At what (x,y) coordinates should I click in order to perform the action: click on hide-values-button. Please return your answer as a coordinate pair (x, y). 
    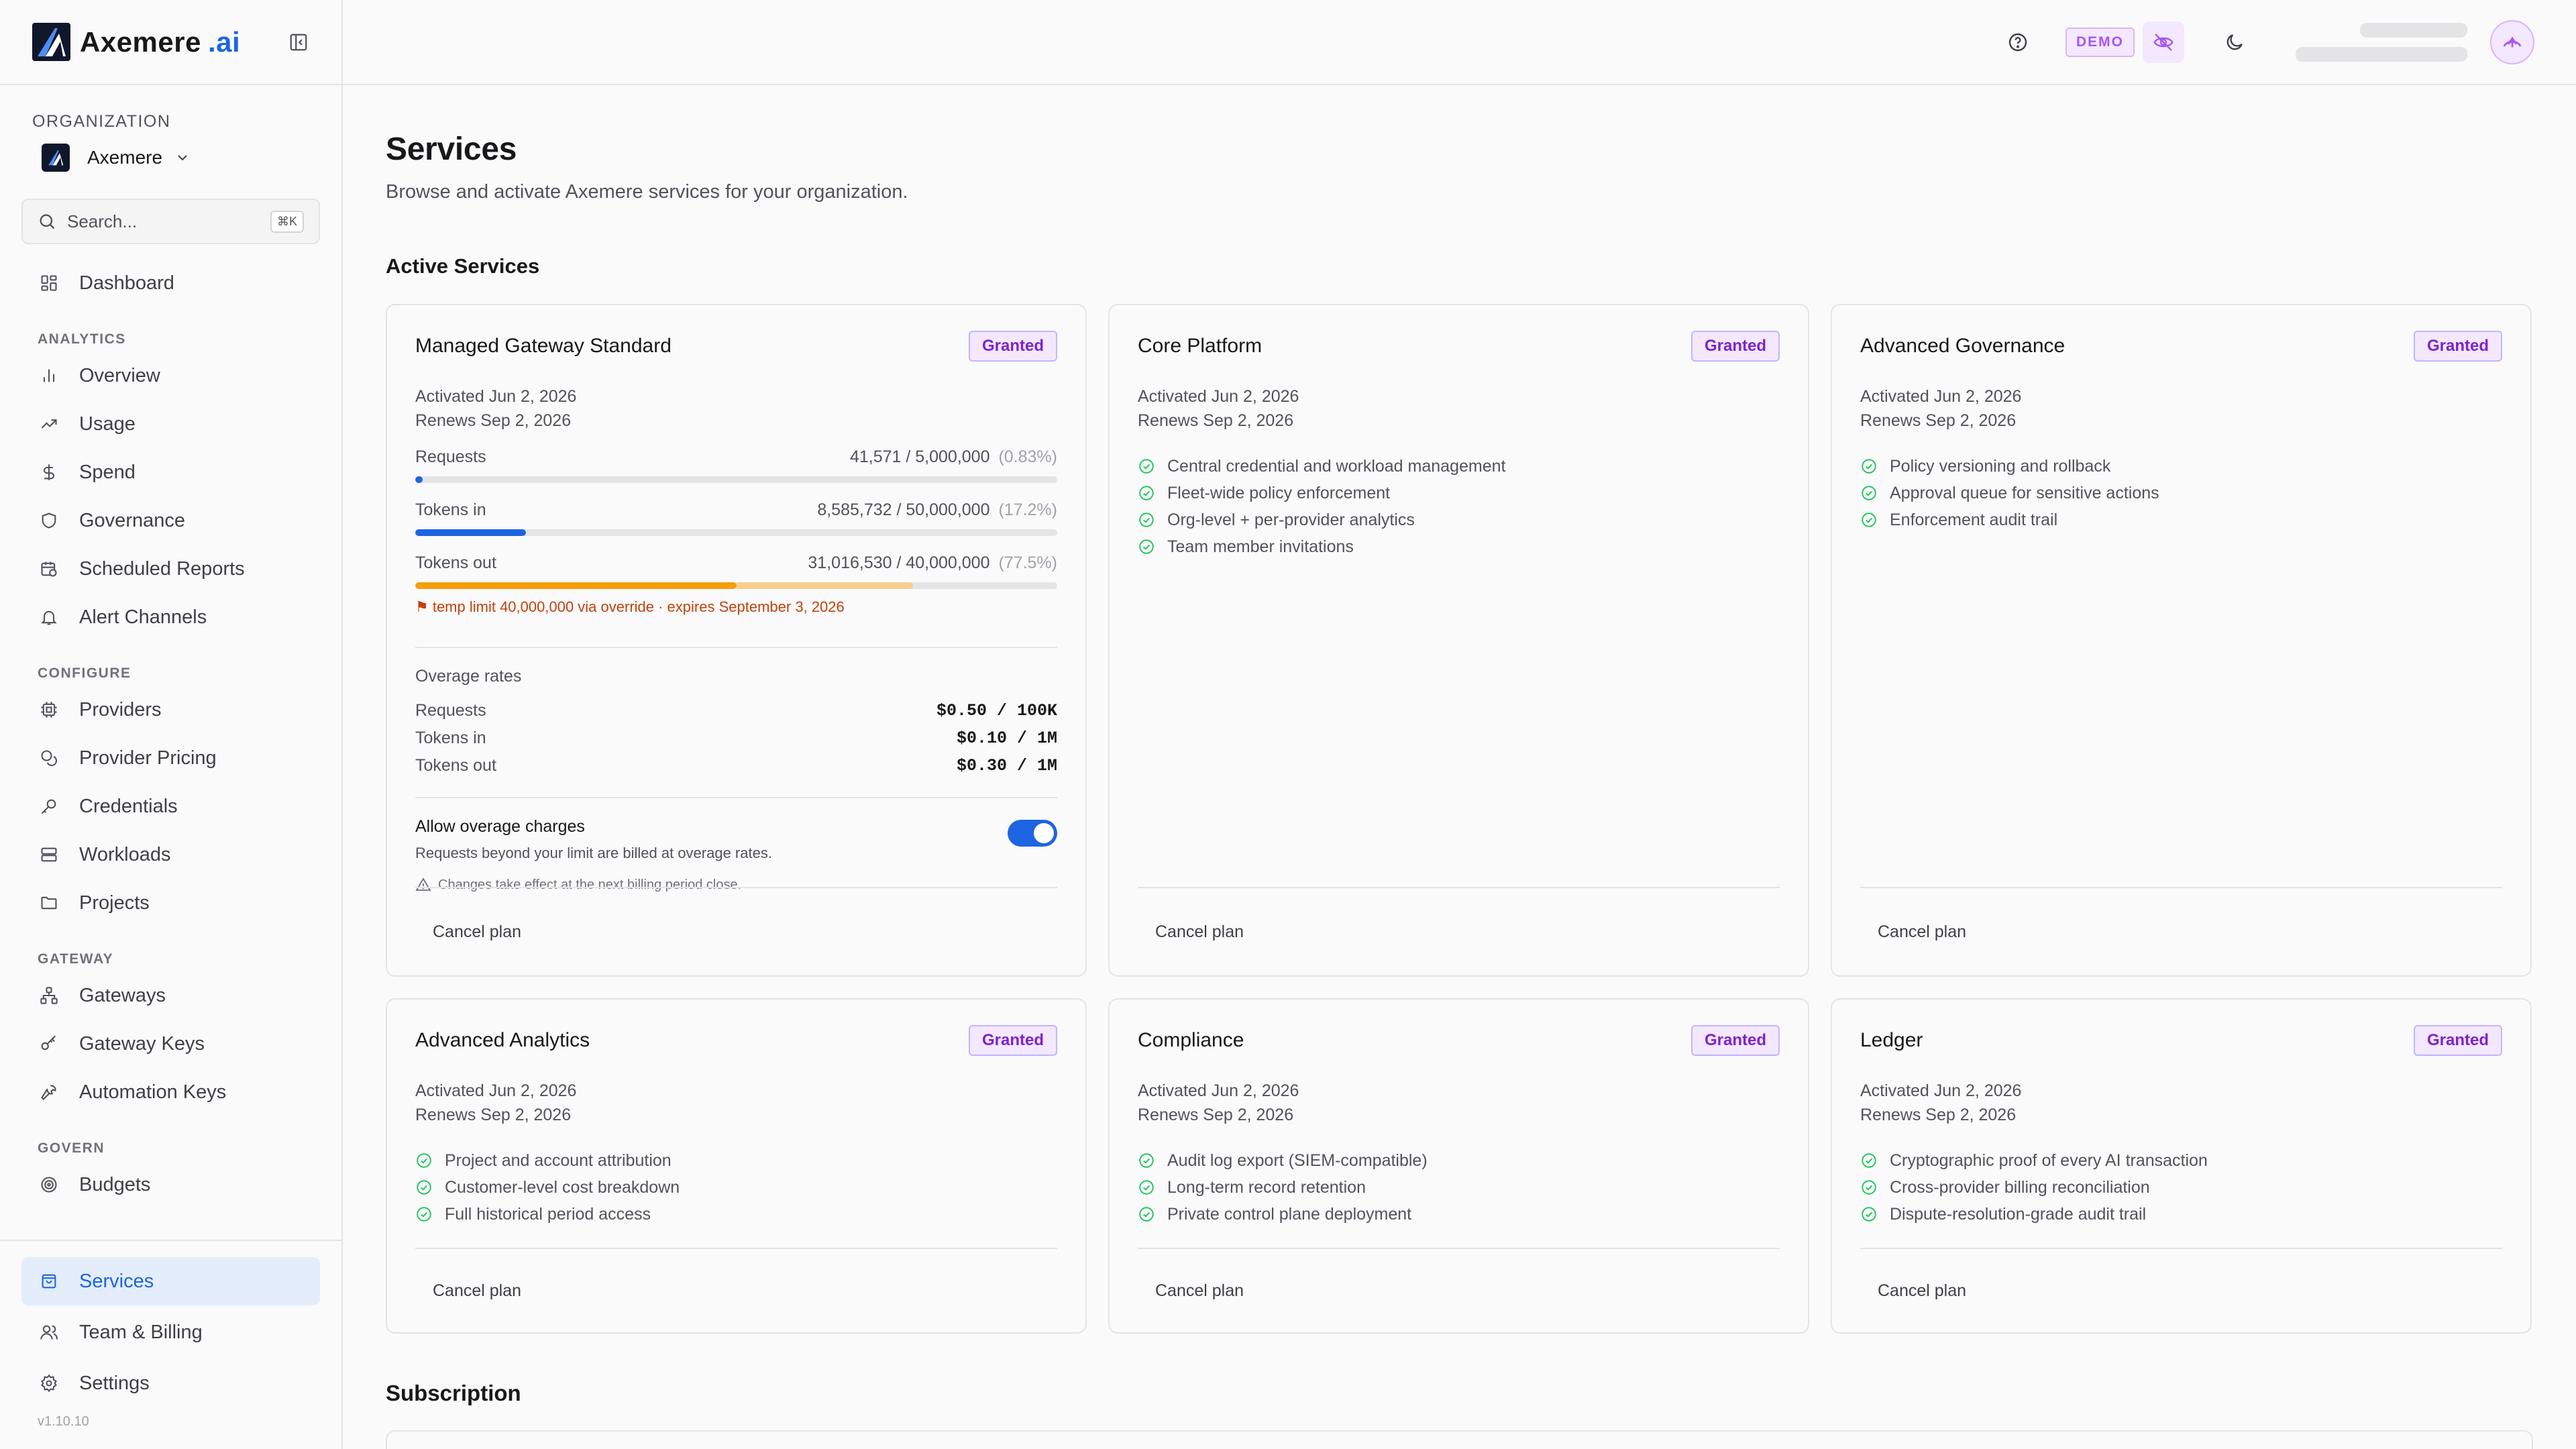
    Looking at the image, I should click on (2163, 42).